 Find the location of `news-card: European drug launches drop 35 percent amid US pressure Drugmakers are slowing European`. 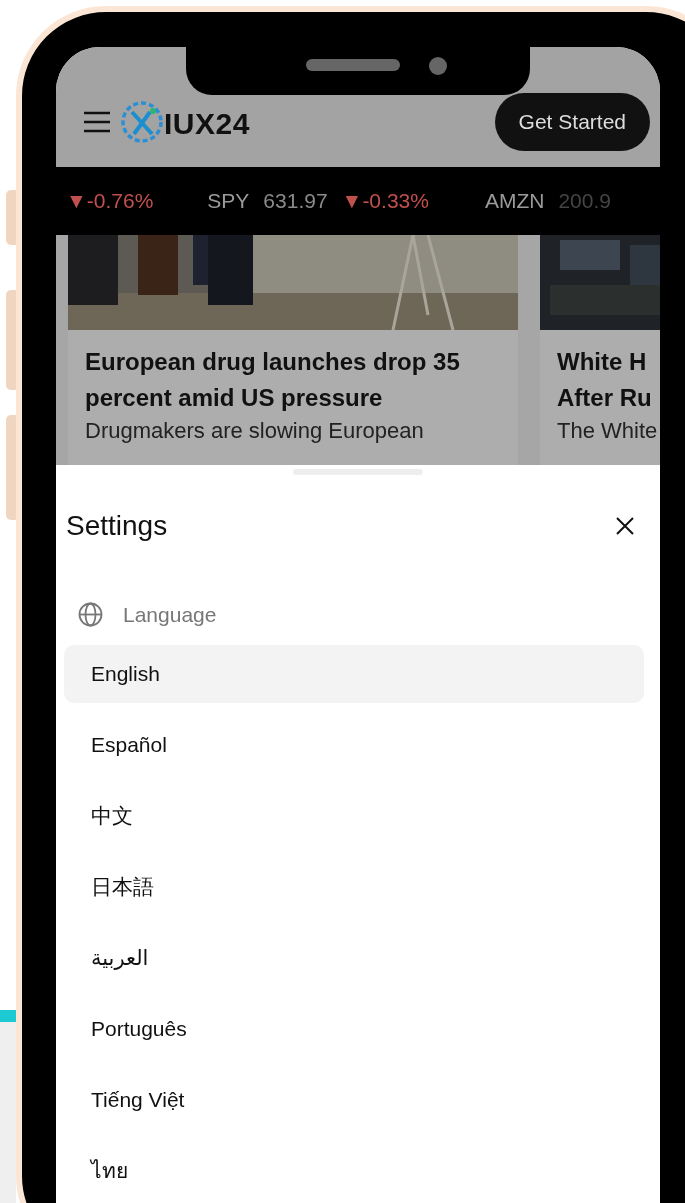

news-card: European drug launches drop 35 percent amid US pressure Drugmakers are slowing European is located at coordinates (293, 350).